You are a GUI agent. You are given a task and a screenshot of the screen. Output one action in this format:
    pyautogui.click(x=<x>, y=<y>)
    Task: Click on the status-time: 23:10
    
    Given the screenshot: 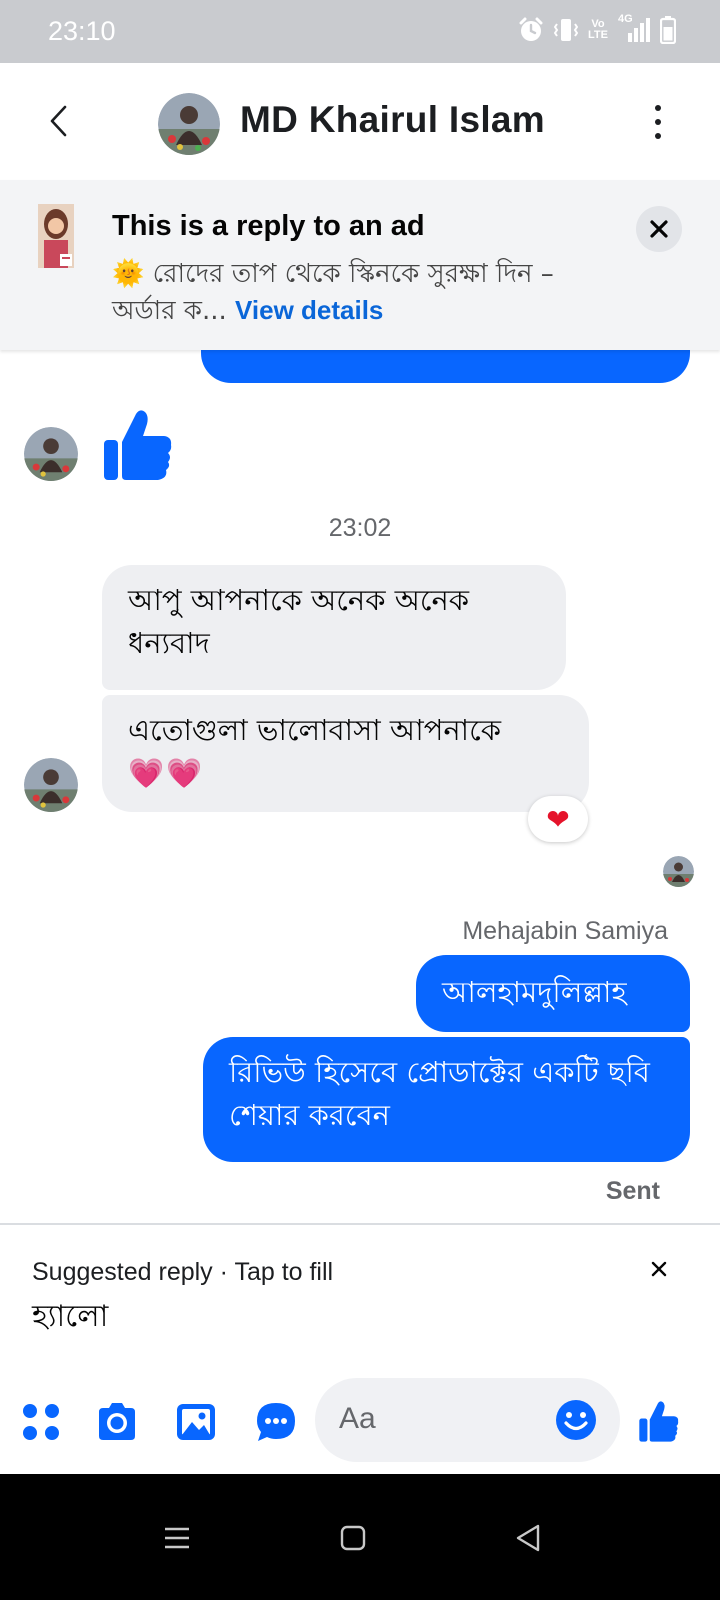 What is the action you would take?
    pyautogui.click(x=82, y=31)
    